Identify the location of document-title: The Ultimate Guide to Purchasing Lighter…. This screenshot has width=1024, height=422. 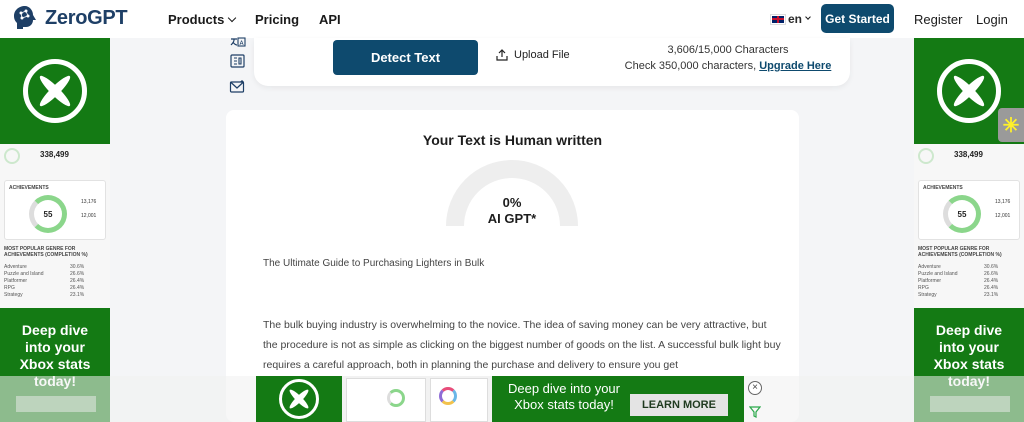
(374, 263).